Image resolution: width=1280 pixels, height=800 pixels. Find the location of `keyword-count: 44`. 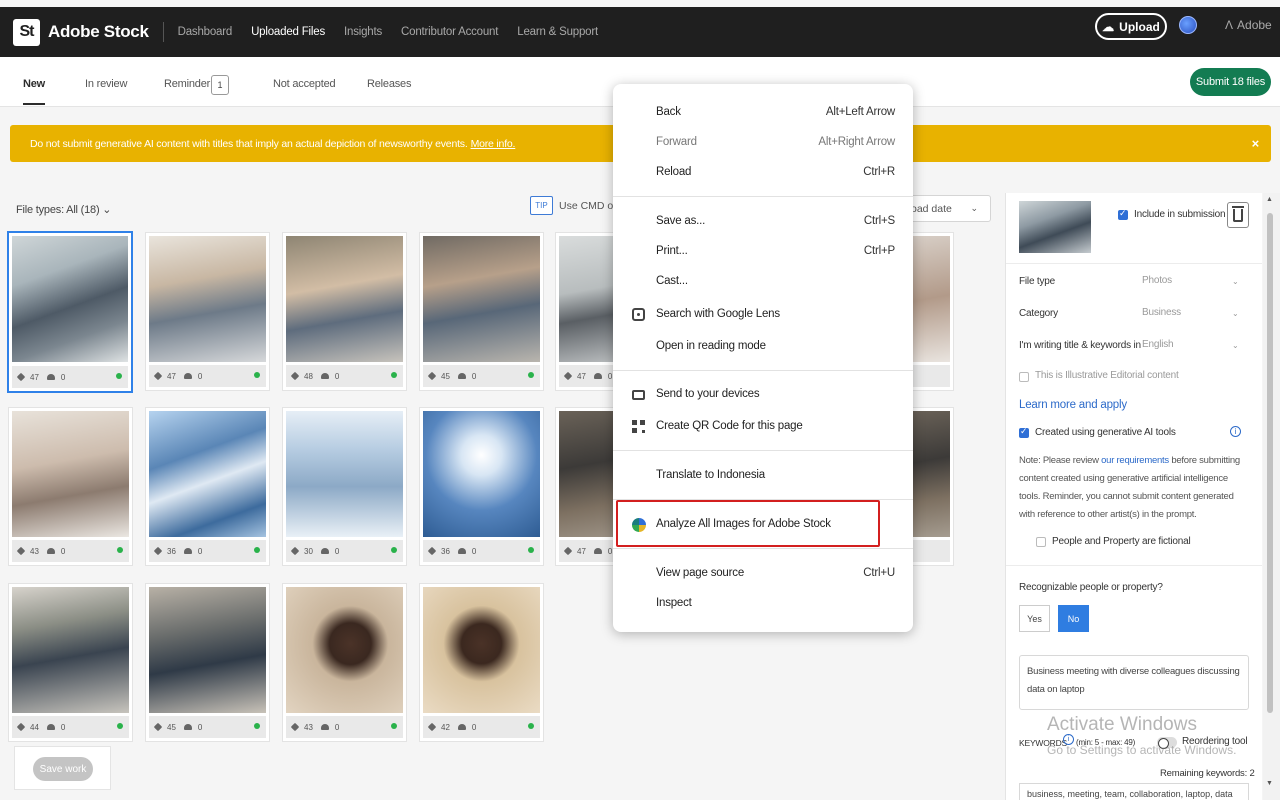

keyword-count: 44 is located at coordinates (34, 727).